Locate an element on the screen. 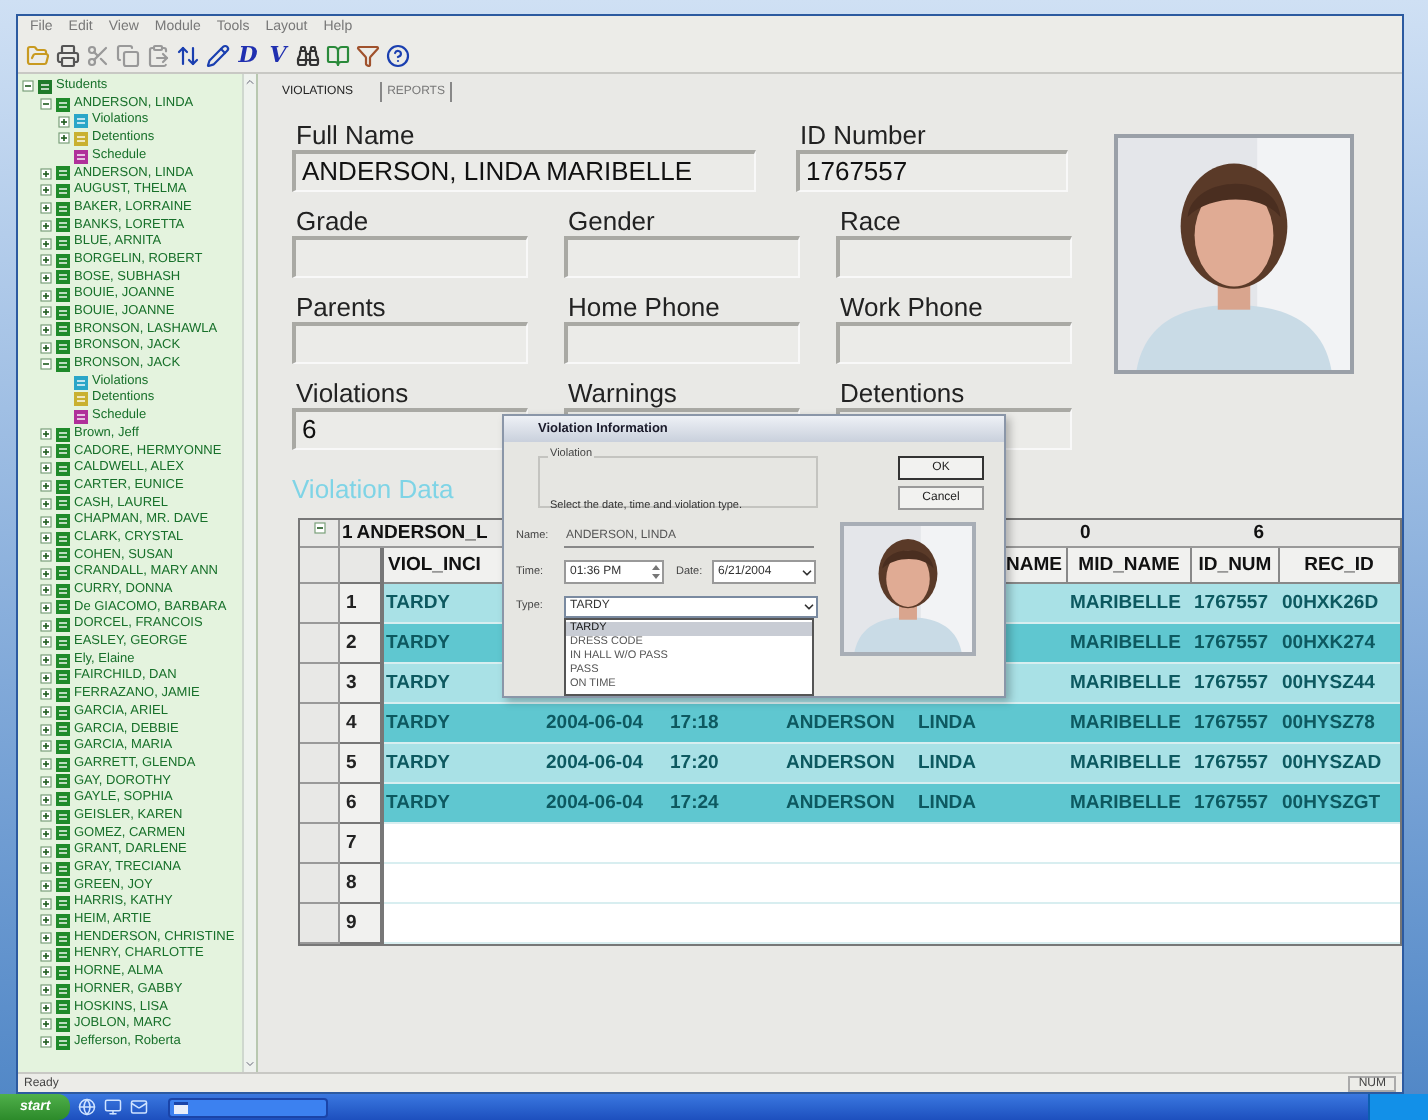 The height and width of the screenshot is (1120, 1428). pencil-icon is located at coordinates (218, 55).